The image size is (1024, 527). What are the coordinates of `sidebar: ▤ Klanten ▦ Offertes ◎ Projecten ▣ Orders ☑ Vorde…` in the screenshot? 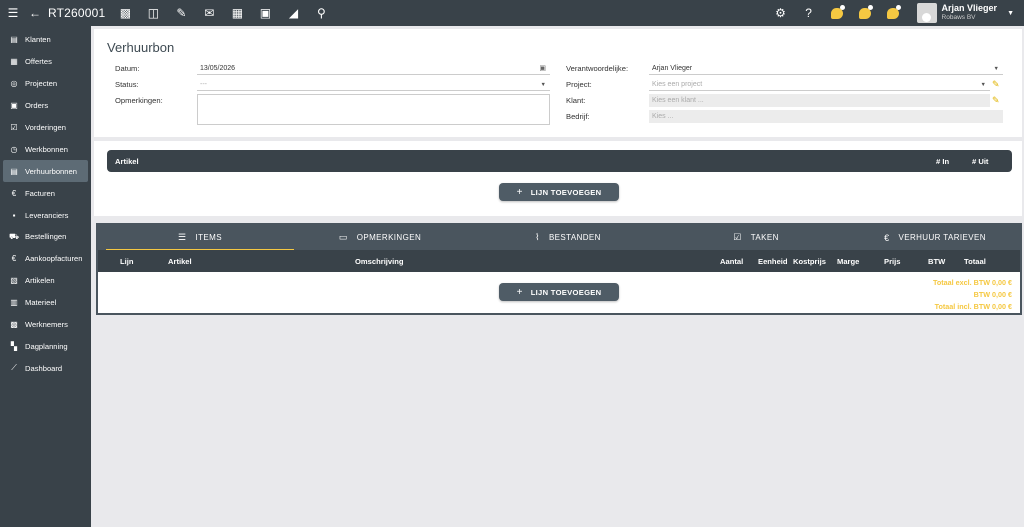 It's located at (45, 276).